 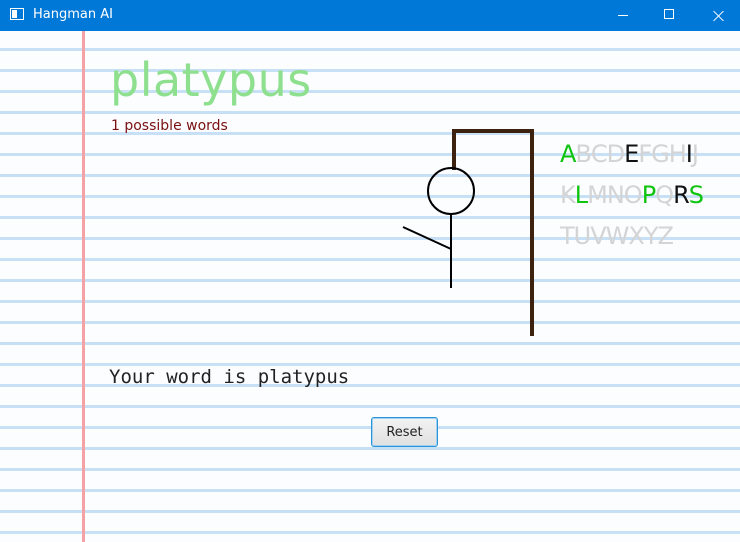 I want to click on result-message: Your word is platypus, so click(x=229, y=377).